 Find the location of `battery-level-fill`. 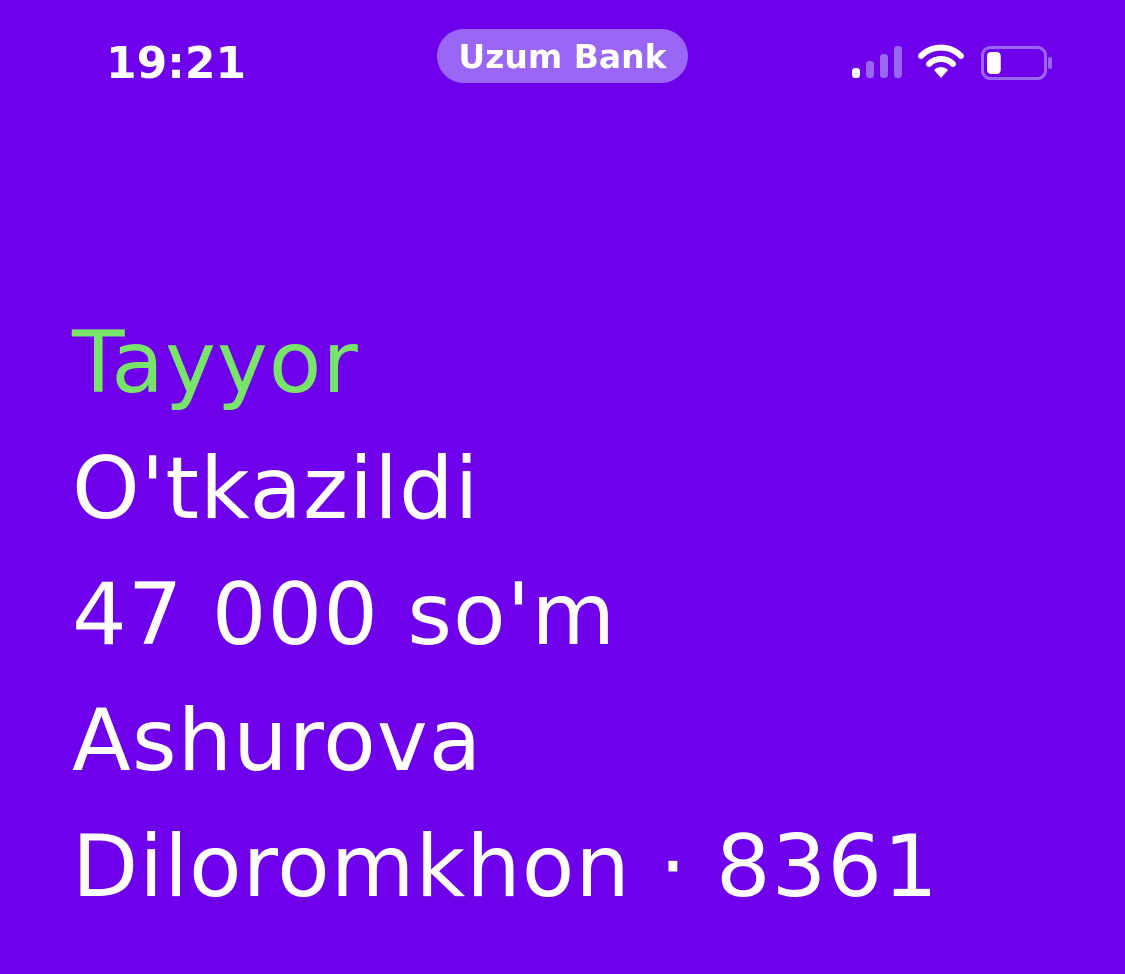

battery-level-fill is located at coordinates (994, 63).